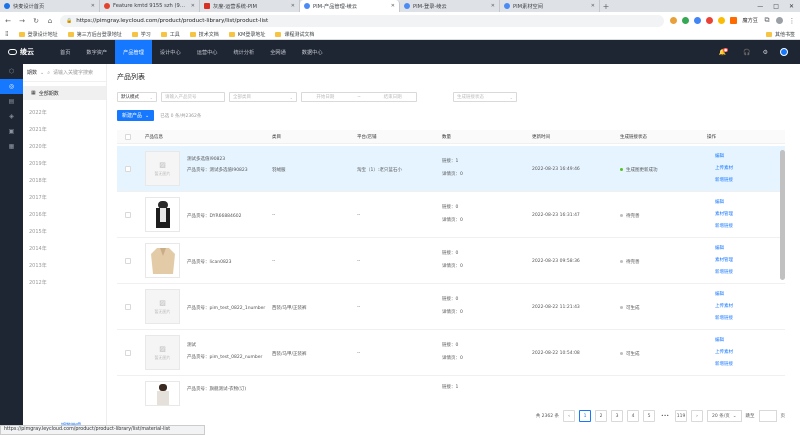 The width and height of the screenshot is (800, 435). I want to click on bookmark-item: 学习, so click(141, 34).